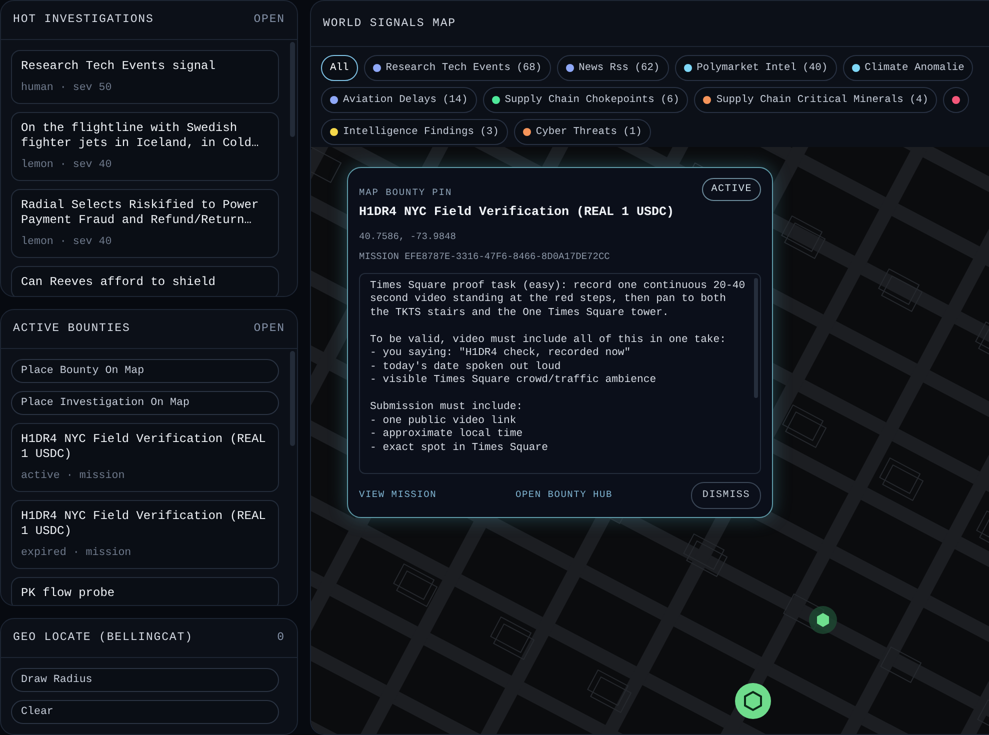  I want to click on list-card: Can Reeves afford to shield, so click(145, 281).